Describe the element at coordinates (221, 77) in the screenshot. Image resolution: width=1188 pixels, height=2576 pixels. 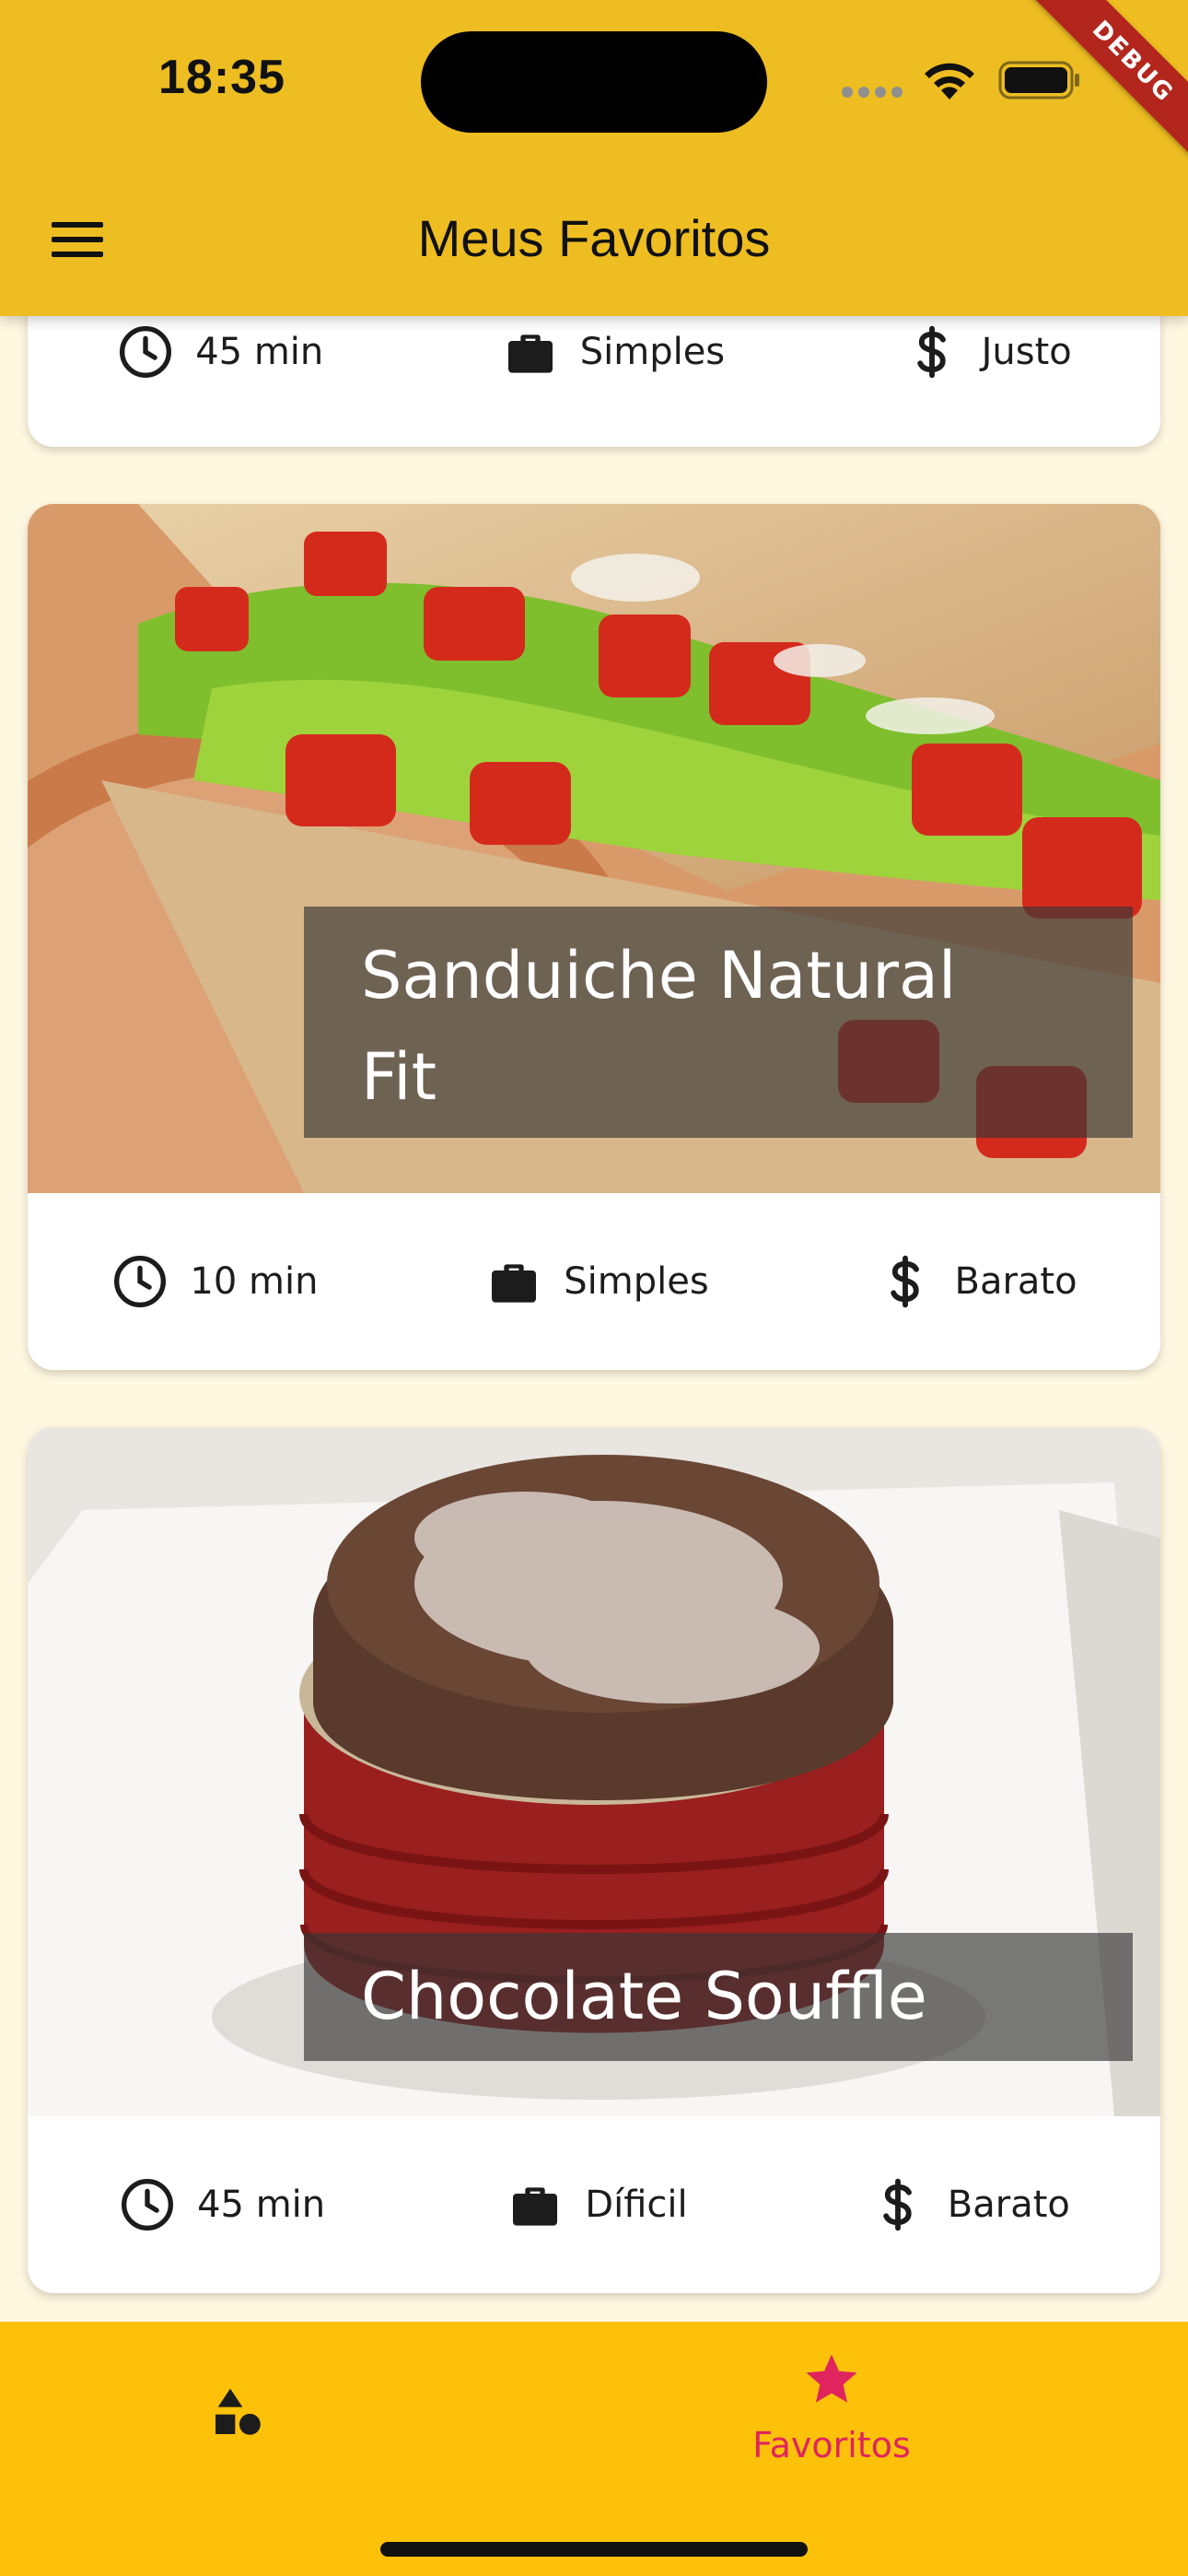
I see `status-time: 18:35` at that location.